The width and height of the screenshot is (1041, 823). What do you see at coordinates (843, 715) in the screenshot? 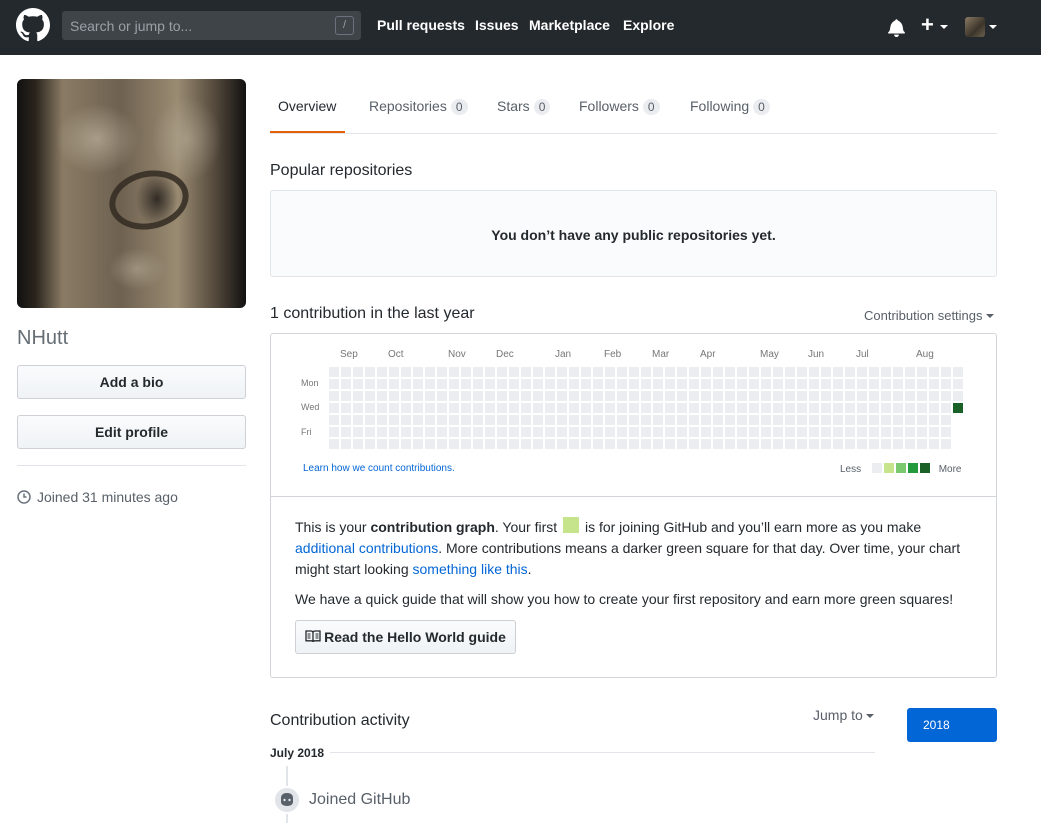
I see `jump-to-dropdown: Jump to` at bounding box center [843, 715].